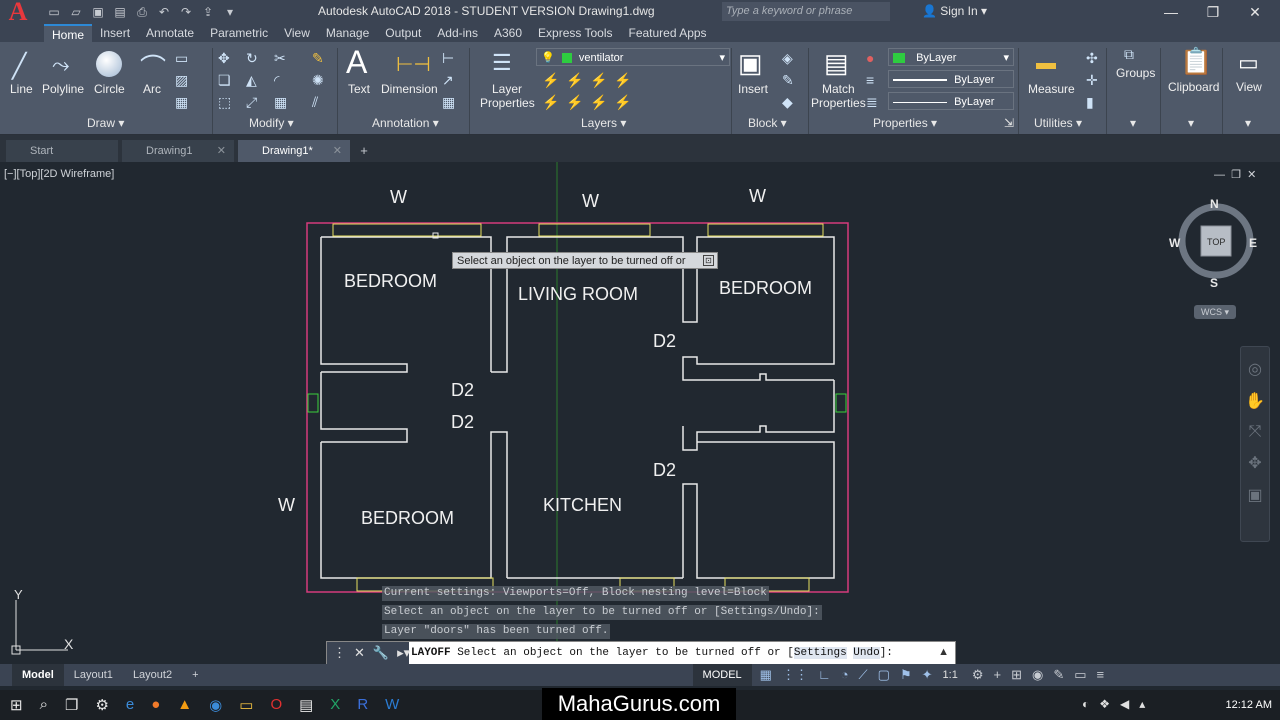 The height and width of the screenshot is (720, 1280). What do you see at coordinates (838, 89) in the screenshot?
I see `match-properties-line1: Match` at bounding box center [838, 89].